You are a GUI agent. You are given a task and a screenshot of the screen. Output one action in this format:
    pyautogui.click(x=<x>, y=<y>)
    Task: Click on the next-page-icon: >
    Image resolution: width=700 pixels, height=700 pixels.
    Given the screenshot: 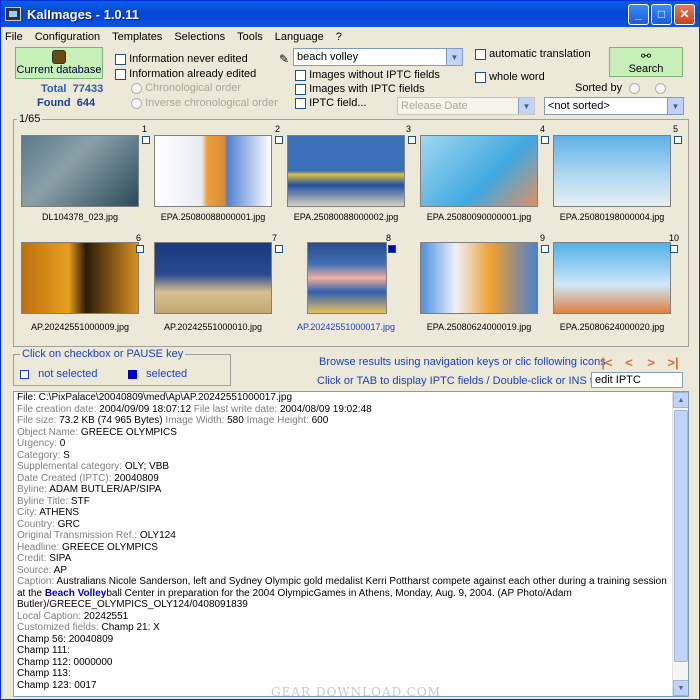 What is the action you would take?
    pyautogui.click(x=651, y=362)
    